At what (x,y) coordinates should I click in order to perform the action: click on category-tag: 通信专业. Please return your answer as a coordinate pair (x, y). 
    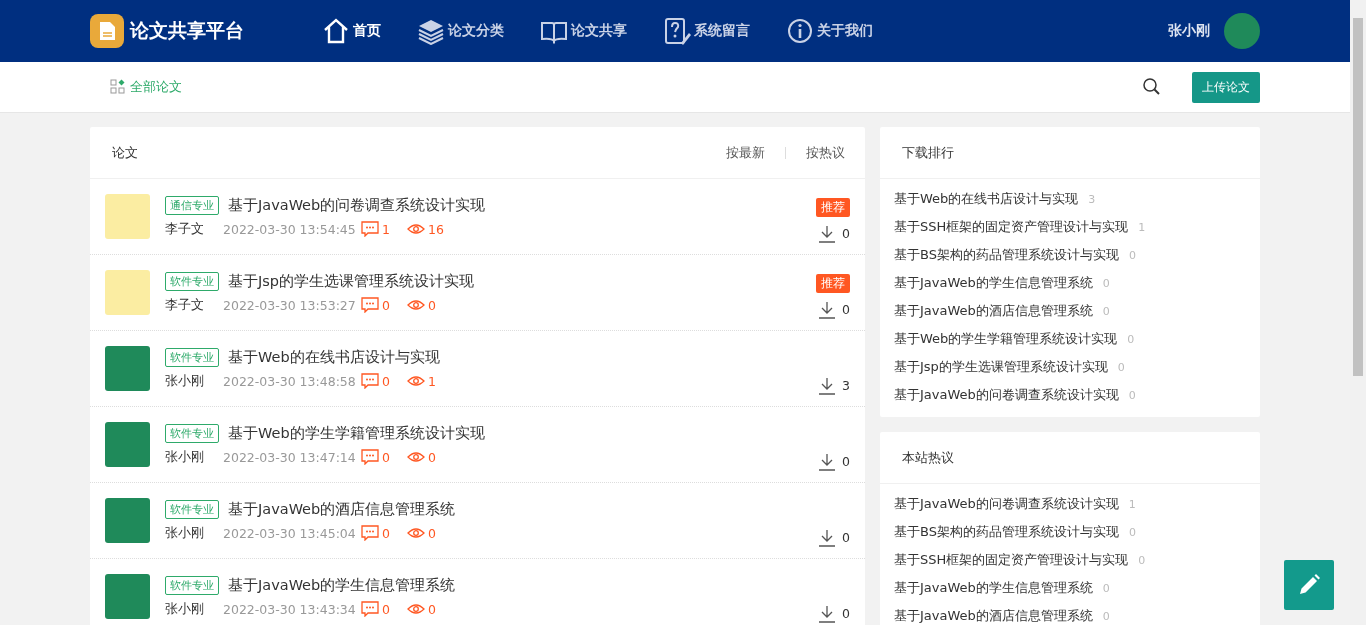
    Looking at the image, I should click on (192, 205).